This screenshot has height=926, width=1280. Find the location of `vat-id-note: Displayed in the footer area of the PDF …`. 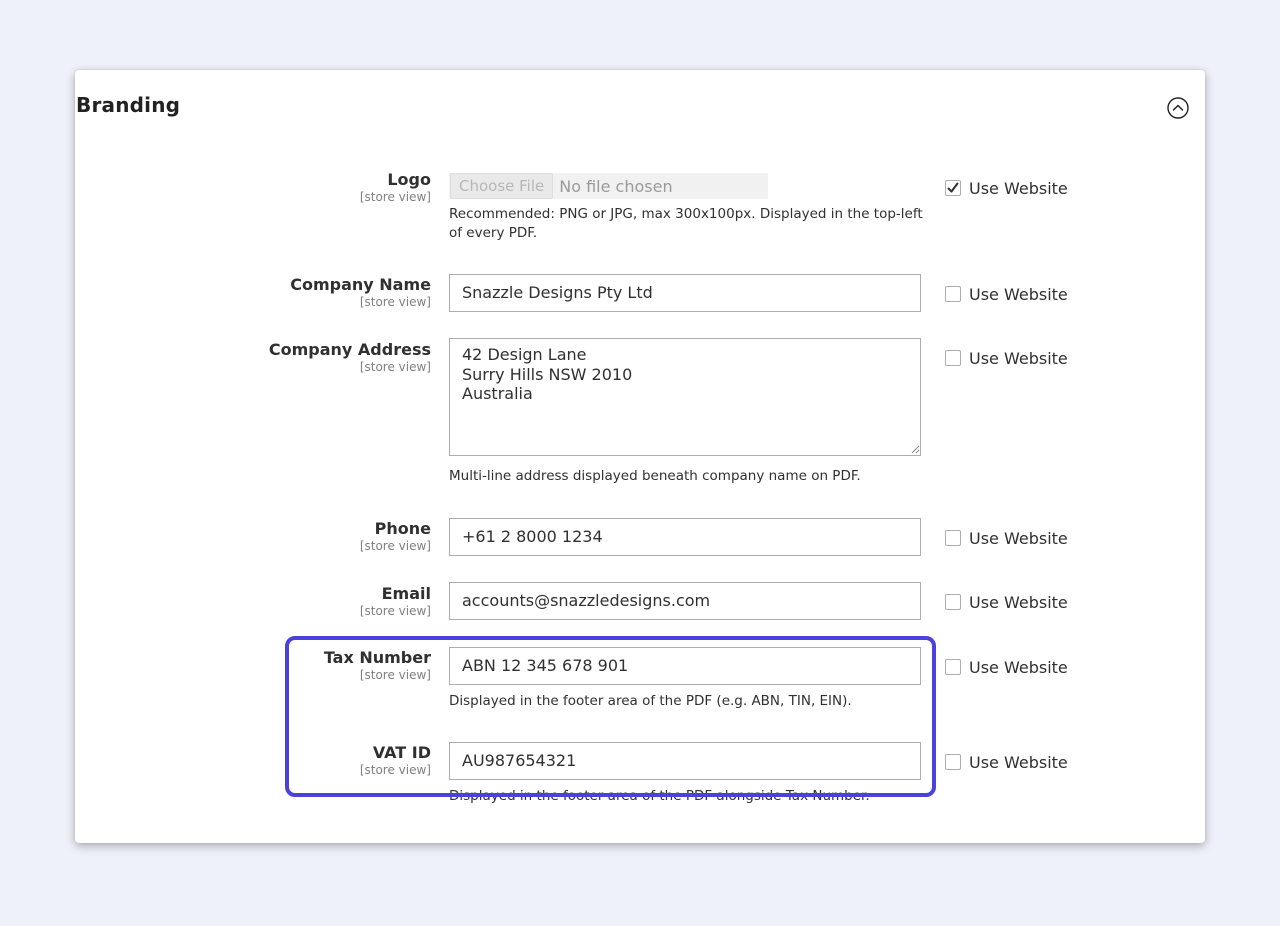

vat-id-note: Displayed in the footer area of the PDF … is located at coordinates (659, 796).